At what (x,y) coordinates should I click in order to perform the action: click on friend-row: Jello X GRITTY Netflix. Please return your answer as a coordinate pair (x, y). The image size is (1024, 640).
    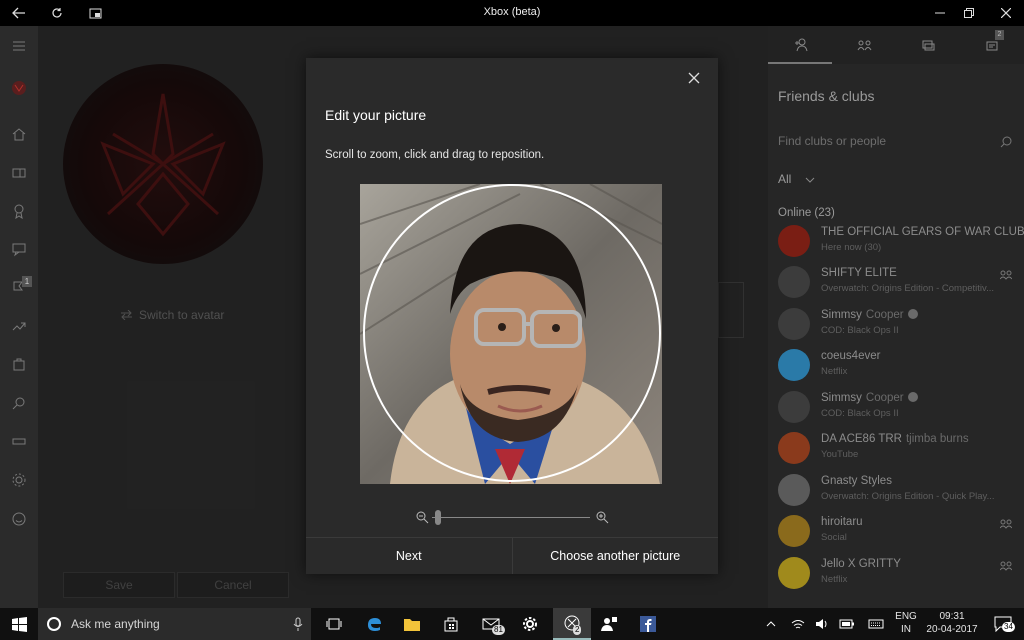
    Looking at the image, I should click on (901, 573).